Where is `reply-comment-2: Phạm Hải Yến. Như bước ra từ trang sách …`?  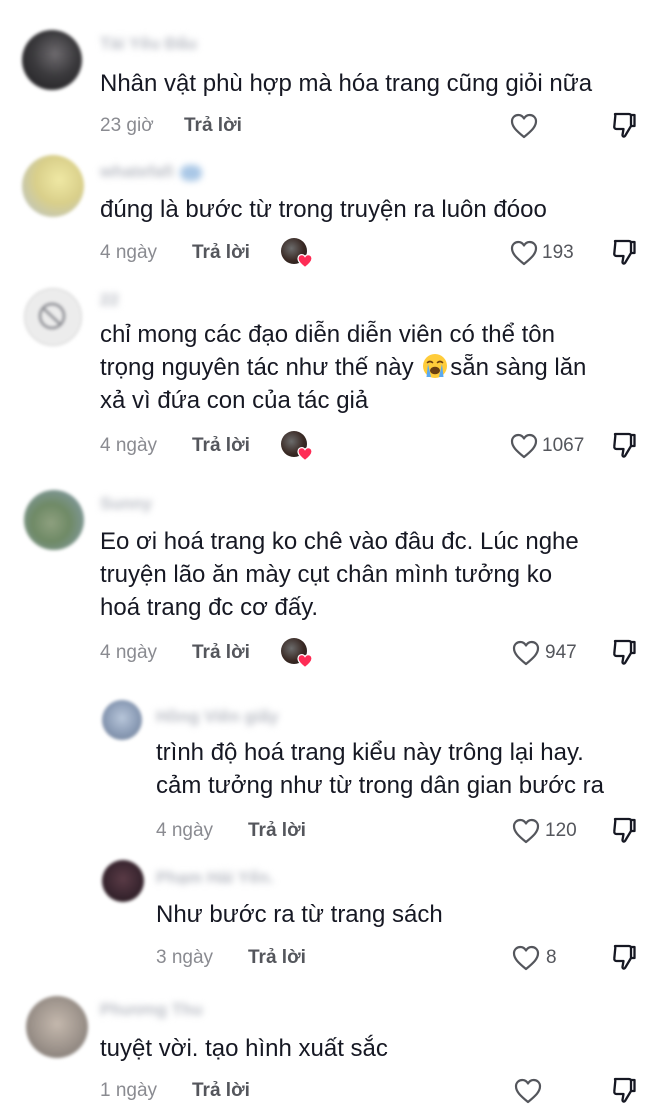
reply-comment-2: Phạm Hải Yến. Như bước ra từ trang sách … is located at coordinates (330, 920).